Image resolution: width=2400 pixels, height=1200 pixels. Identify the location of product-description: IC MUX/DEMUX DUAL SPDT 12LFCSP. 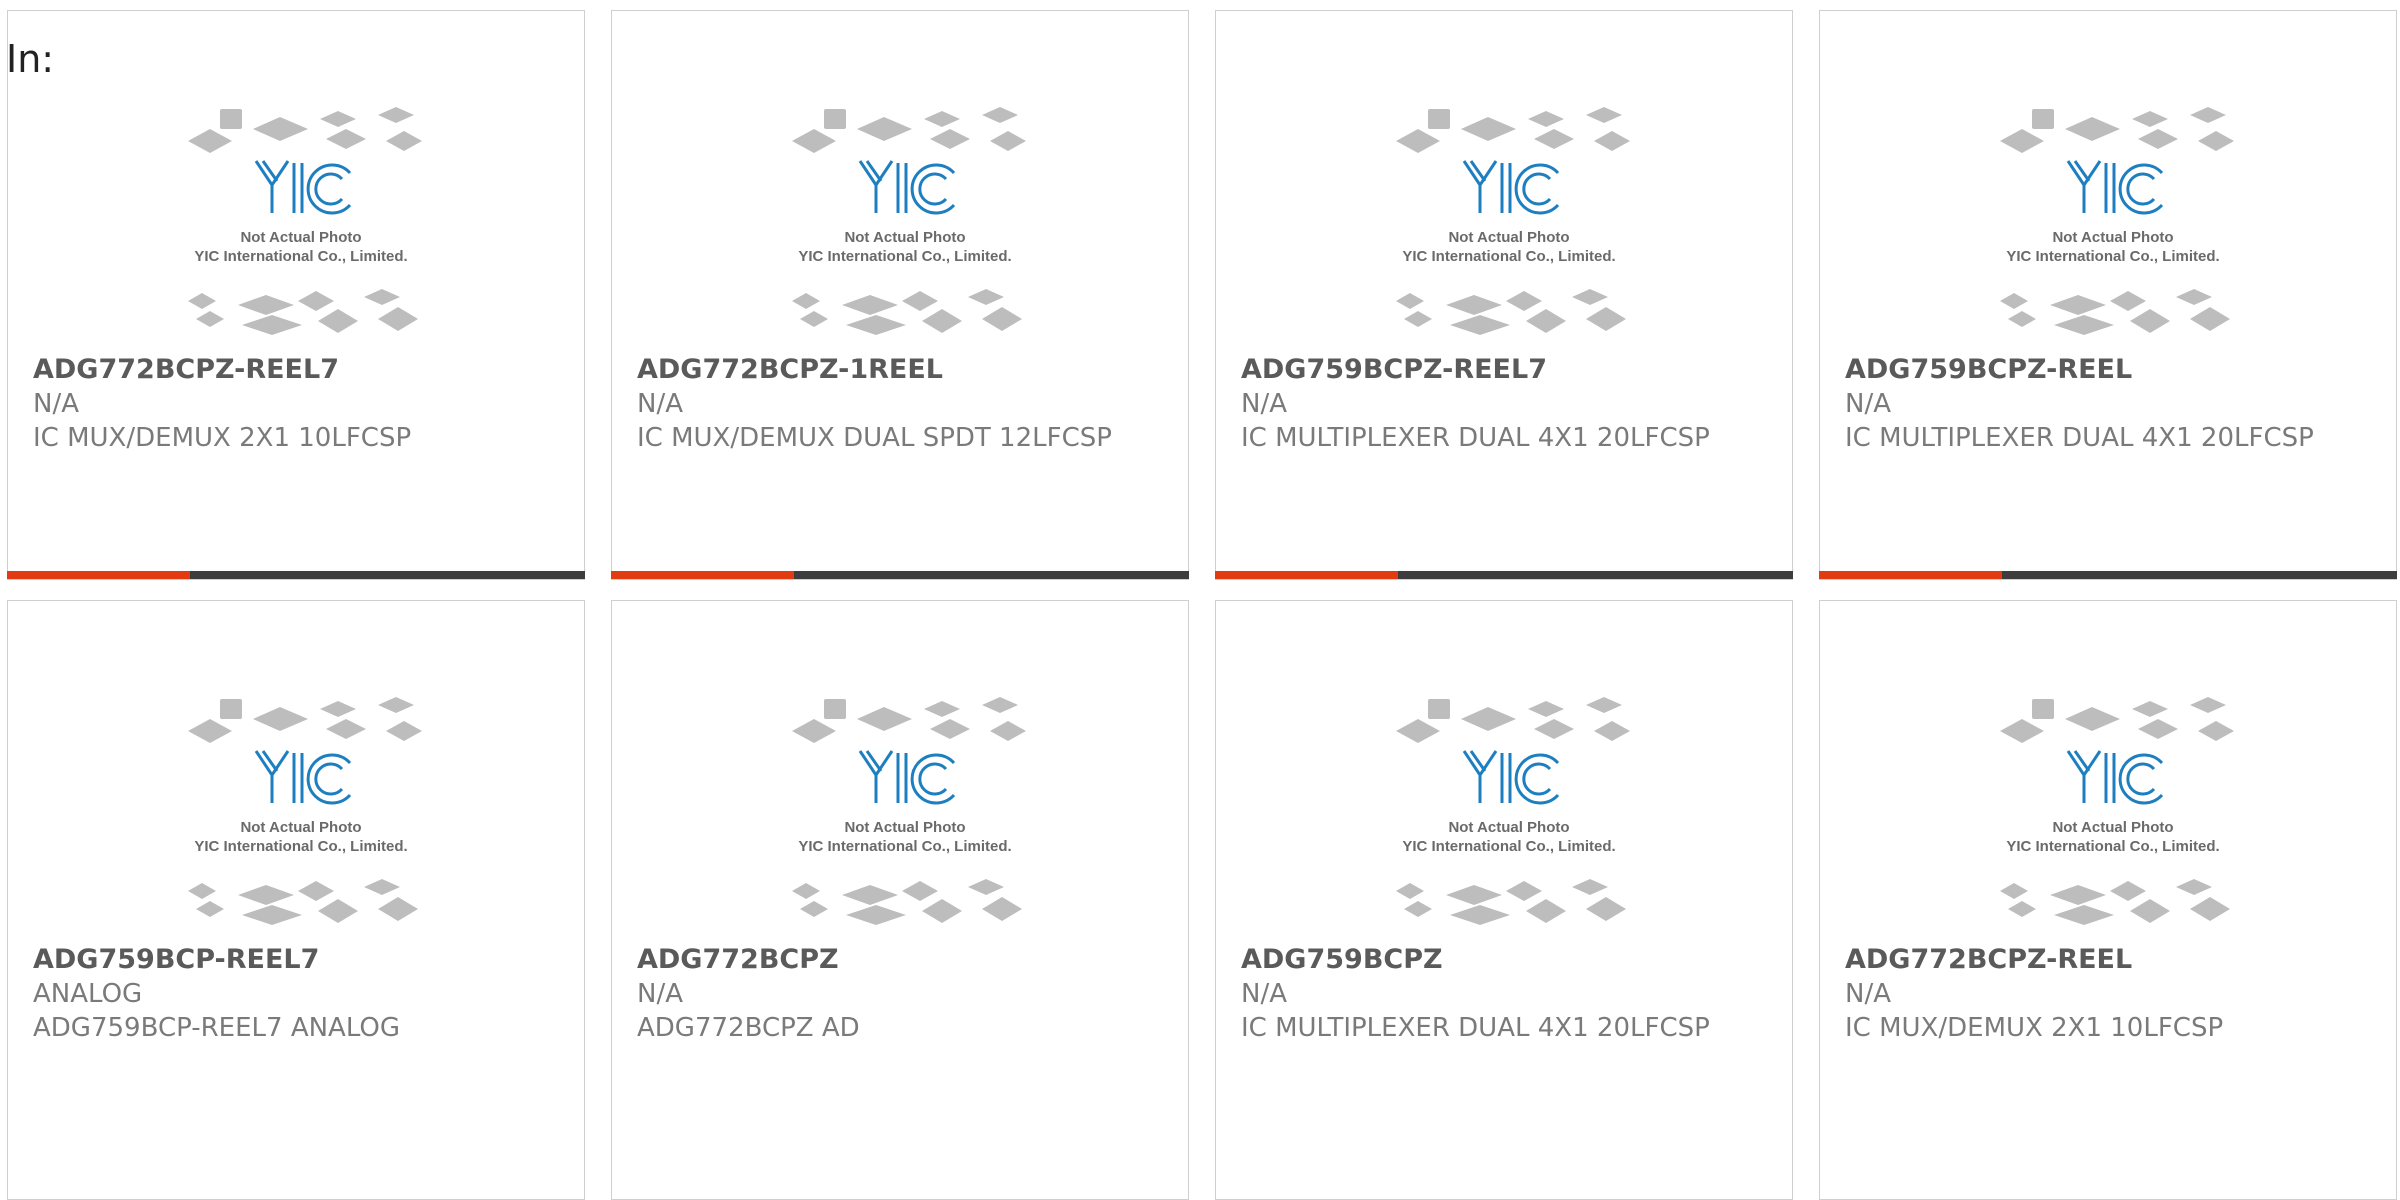
(874, 438).